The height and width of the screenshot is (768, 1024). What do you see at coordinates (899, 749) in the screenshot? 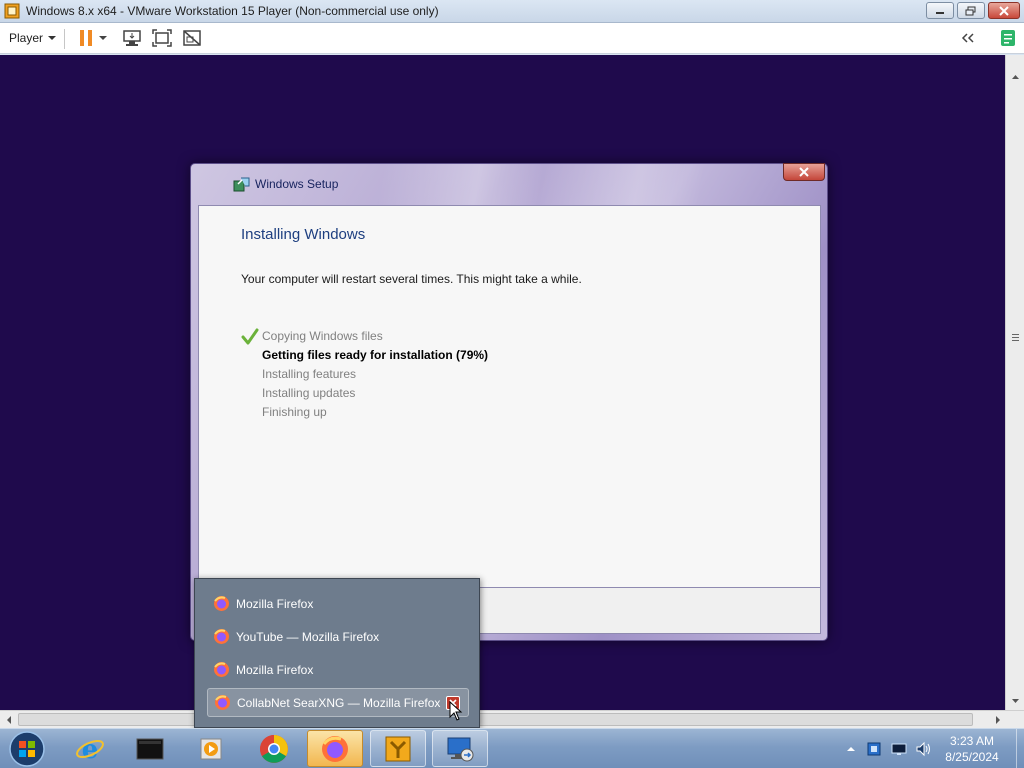
I see `network-icon` at bounding box center [899, 749].